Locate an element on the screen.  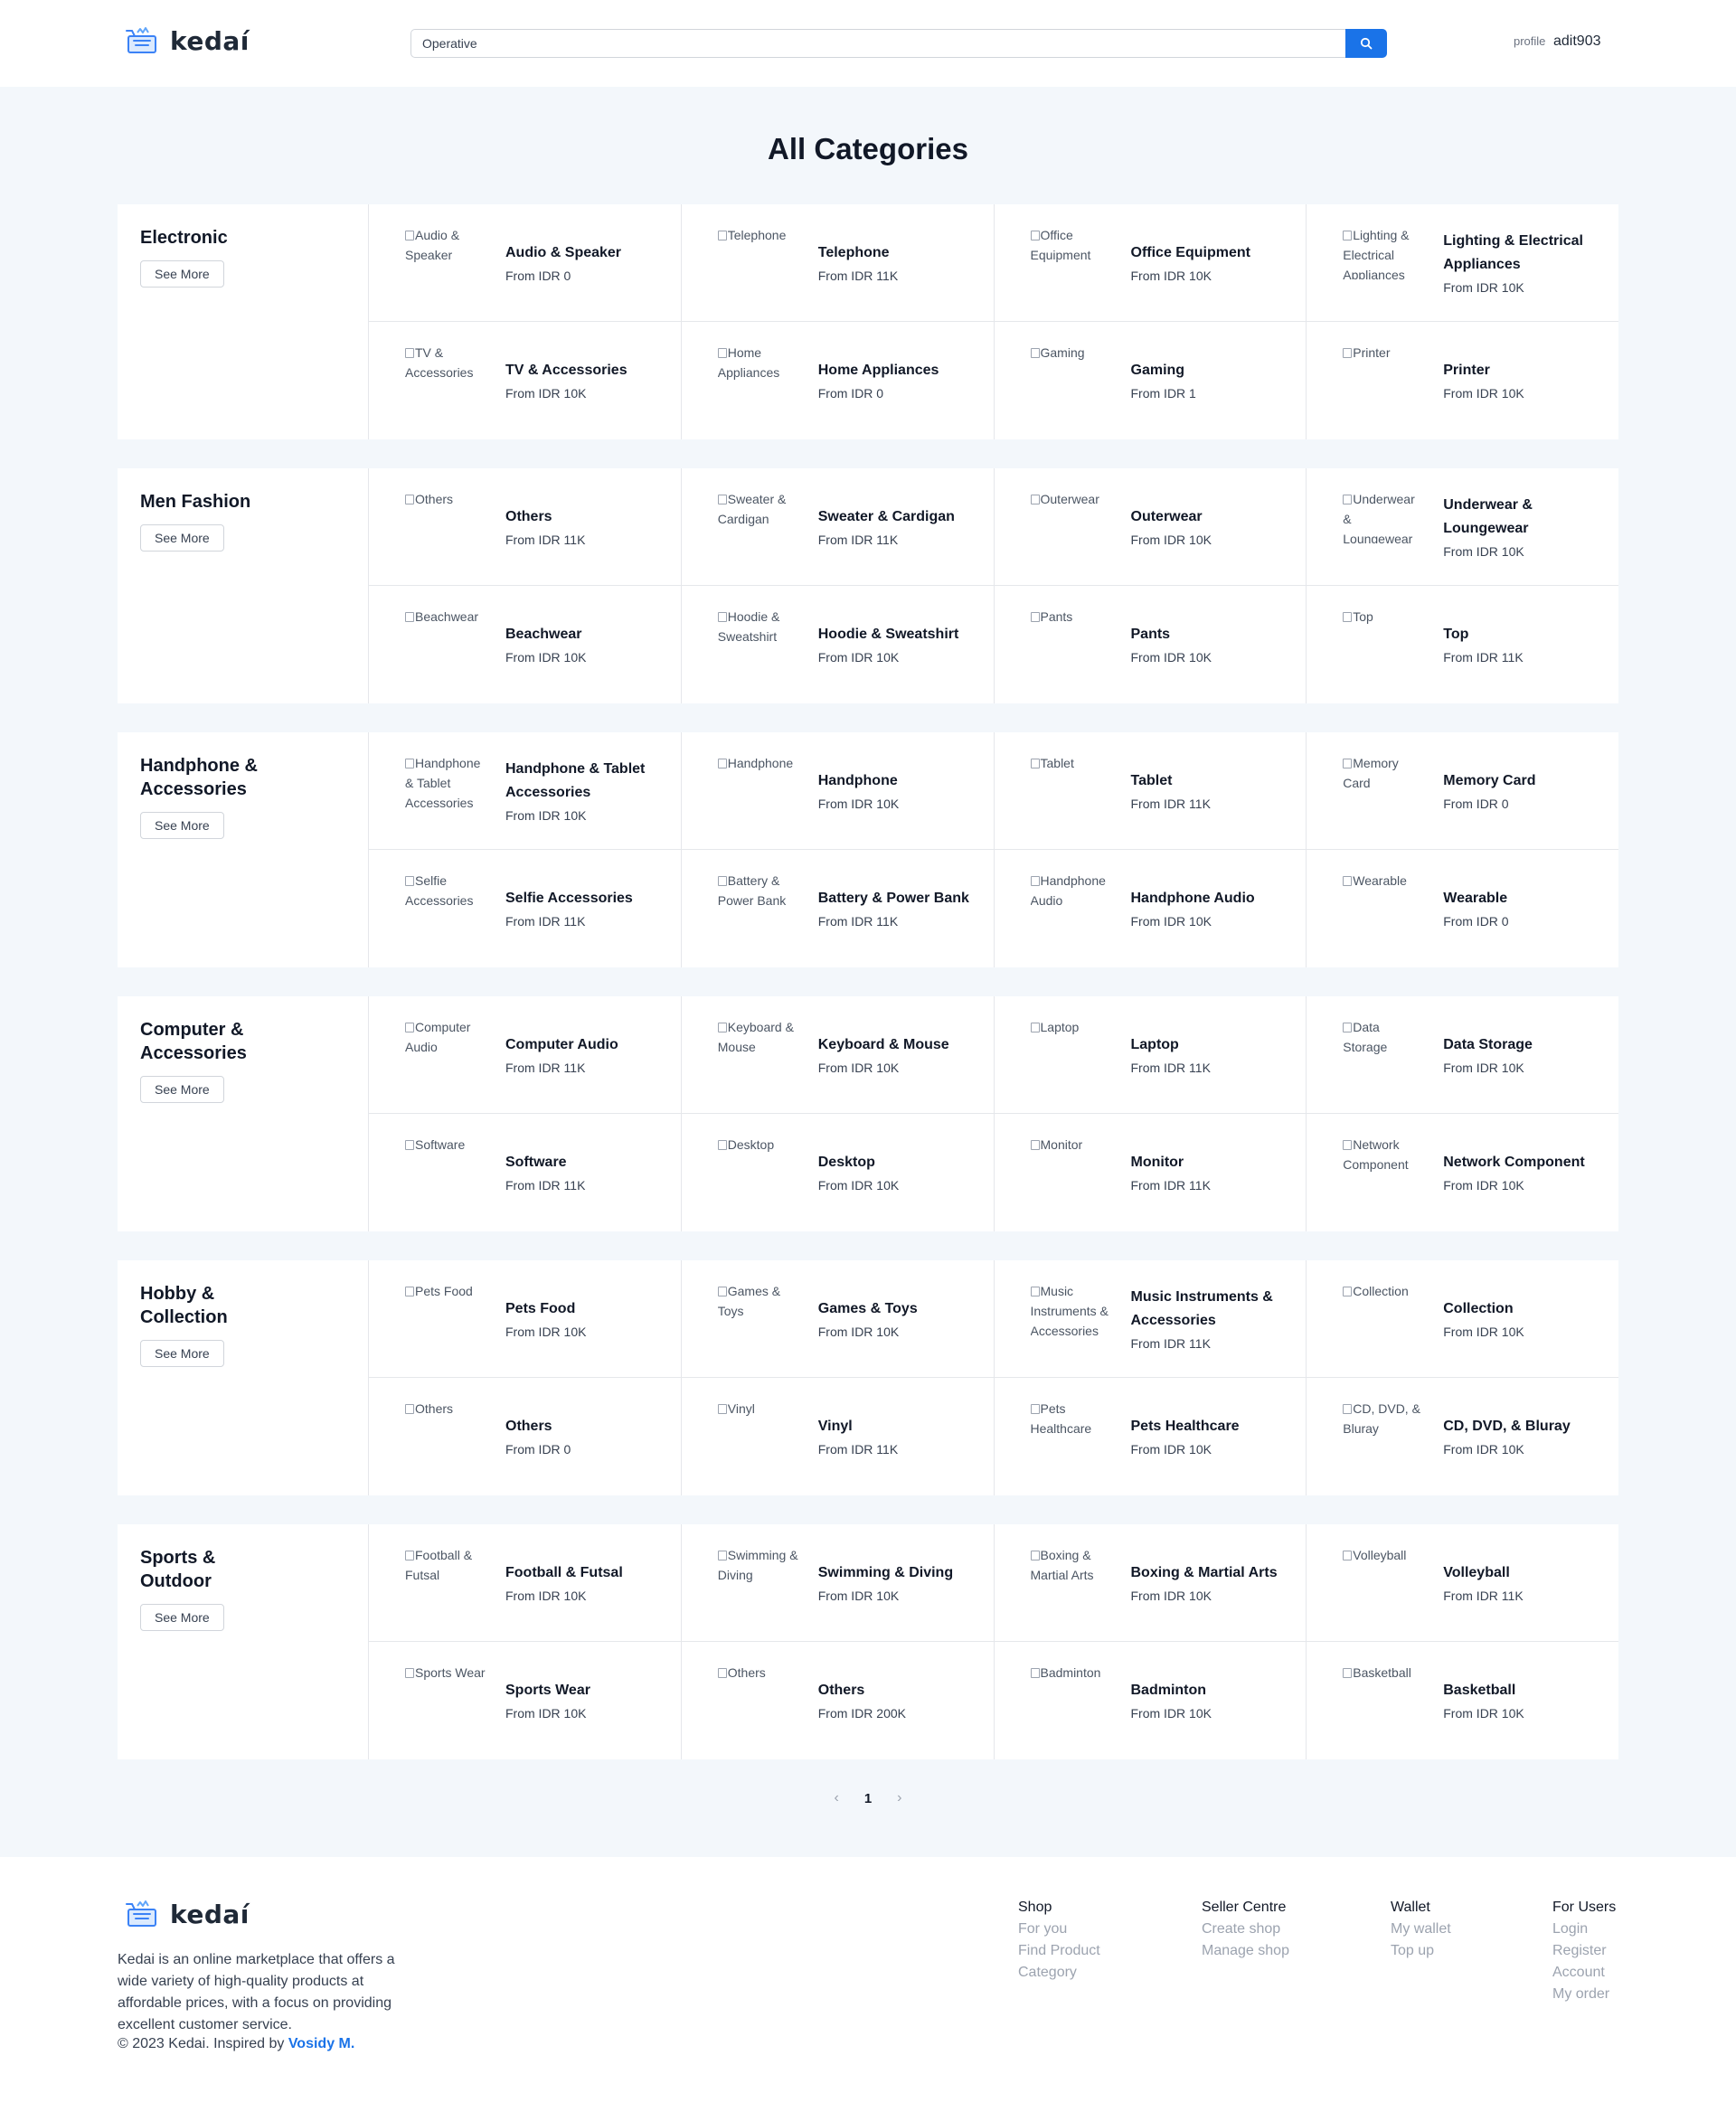
subcategory-name: Basketball is located at coordinates (1484, 1690).